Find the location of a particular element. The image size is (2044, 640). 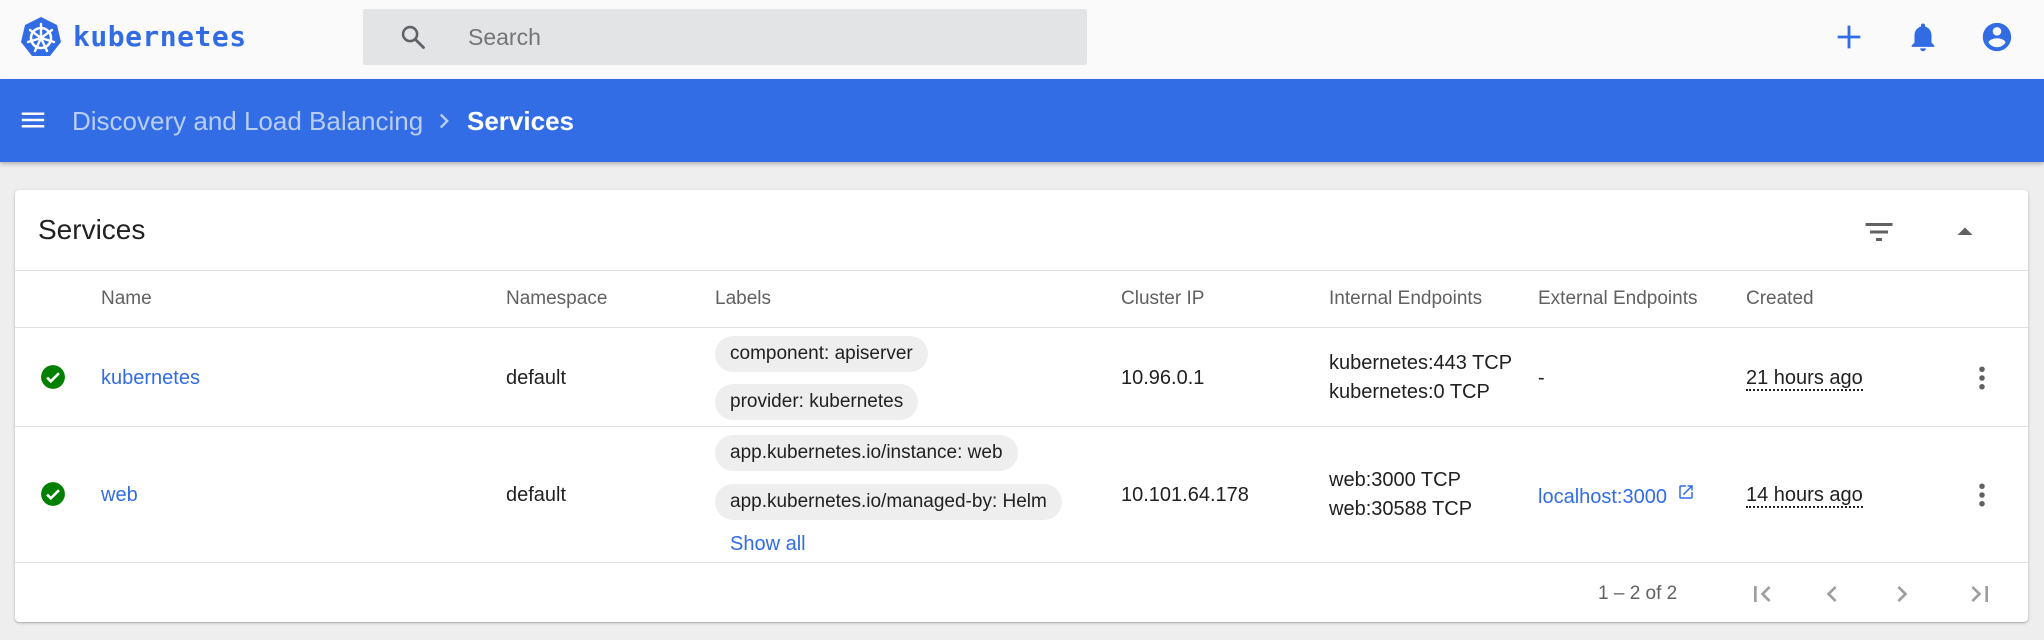

created-time: 14 hours ago is located at coordinates (1804, 496).